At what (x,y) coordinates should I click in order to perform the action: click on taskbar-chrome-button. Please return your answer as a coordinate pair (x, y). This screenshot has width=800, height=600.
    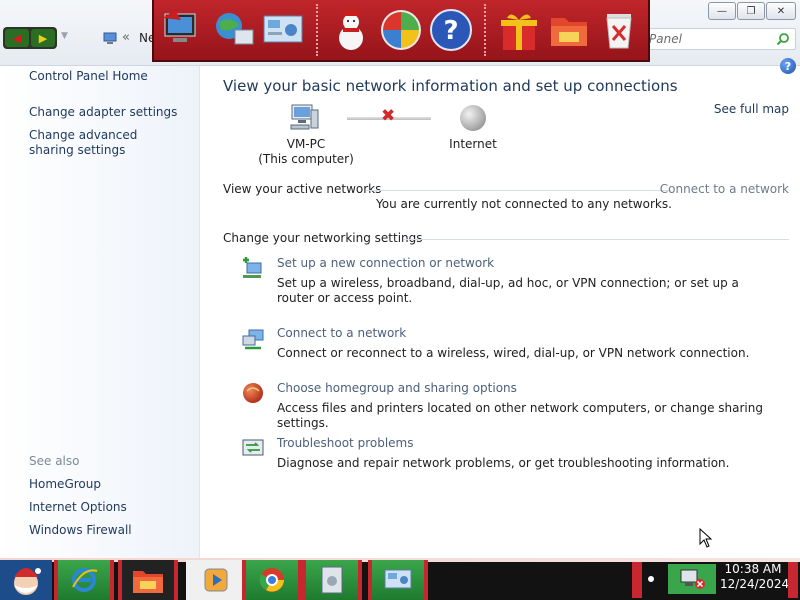
    Looking at the image, I should click on (272, 580).